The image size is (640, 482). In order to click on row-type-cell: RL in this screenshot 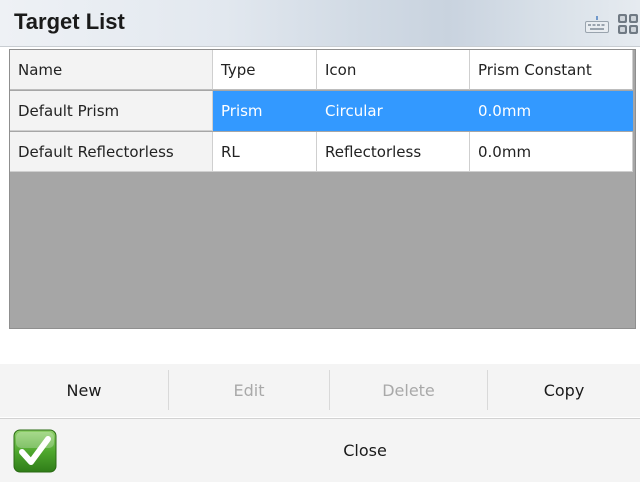, I will do `click(265, 152)`.